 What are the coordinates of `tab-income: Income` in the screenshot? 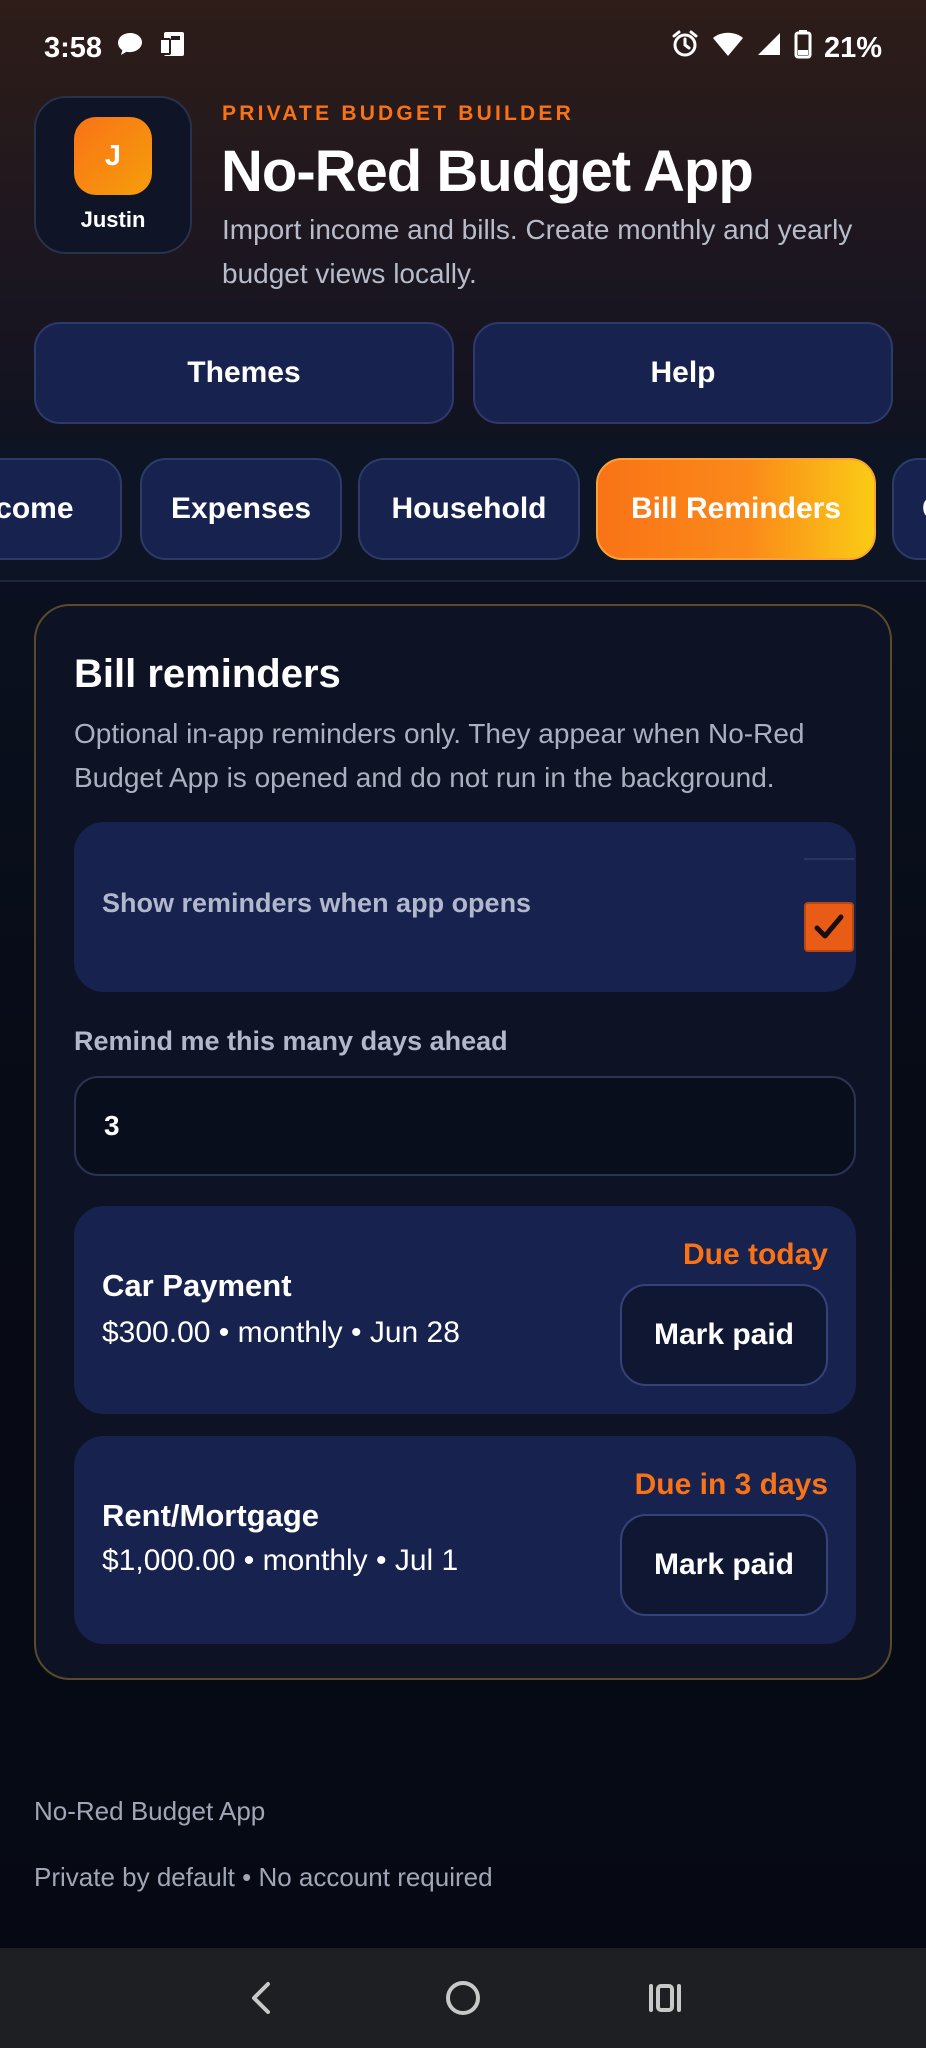 It's located at (61, 509).